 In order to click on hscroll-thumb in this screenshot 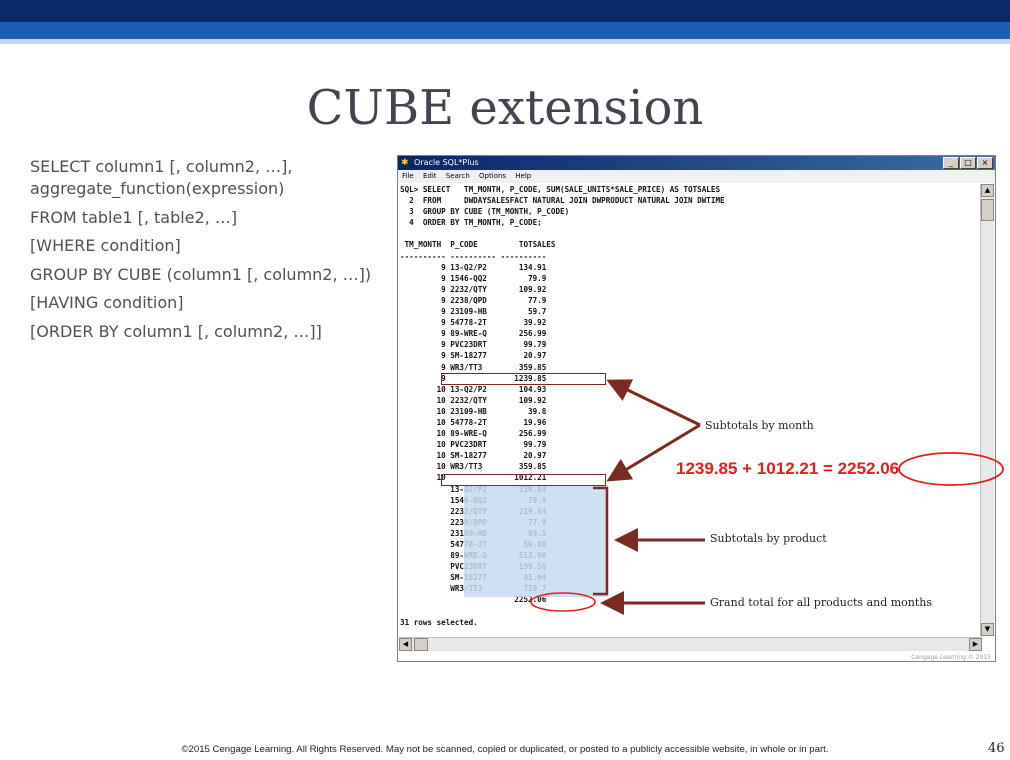, I will do `click(421, 644)`.